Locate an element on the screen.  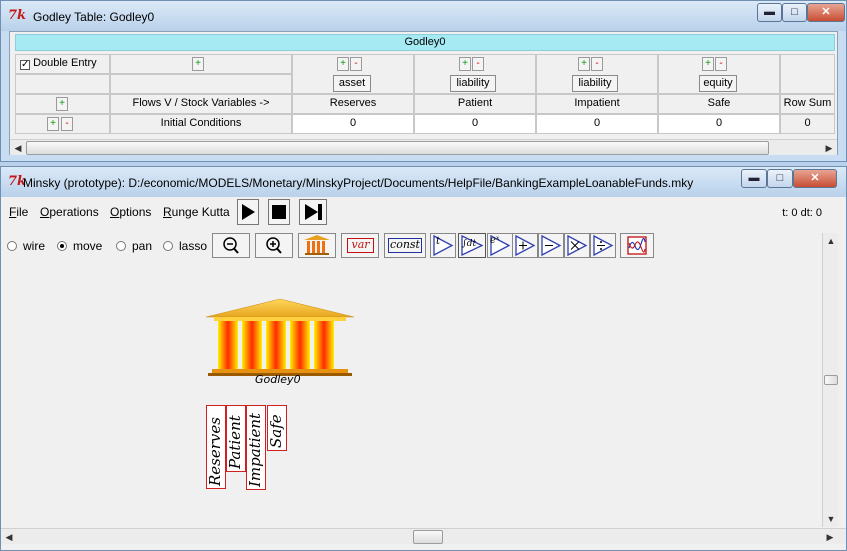
integrate-tool: ∫dt is located at coordinates (472, 245).